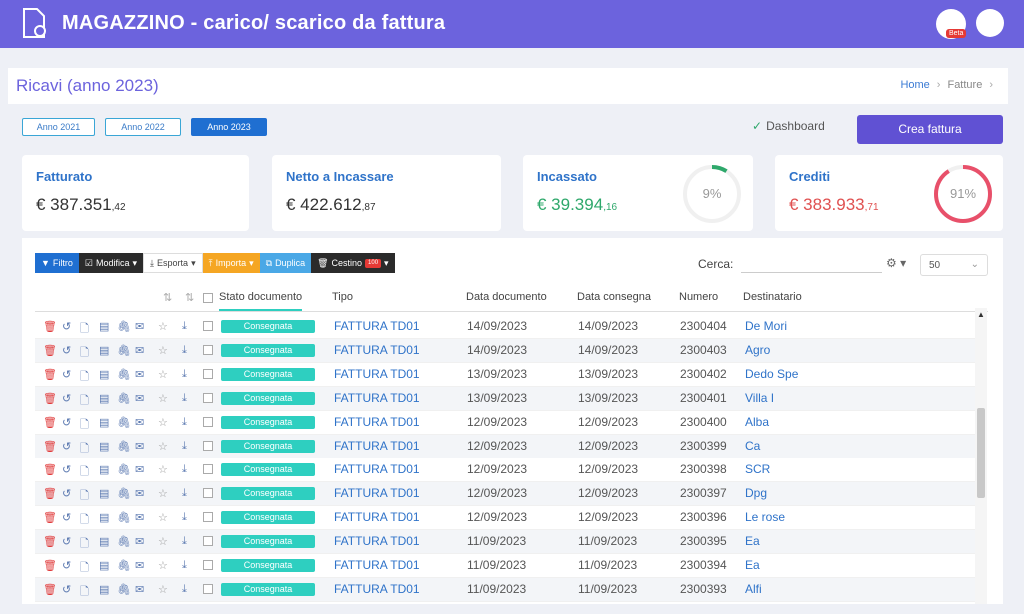 The height and width of the screenshot is (614, 1024). I want to click on destinatario-link: SCR, so click(757, 469).